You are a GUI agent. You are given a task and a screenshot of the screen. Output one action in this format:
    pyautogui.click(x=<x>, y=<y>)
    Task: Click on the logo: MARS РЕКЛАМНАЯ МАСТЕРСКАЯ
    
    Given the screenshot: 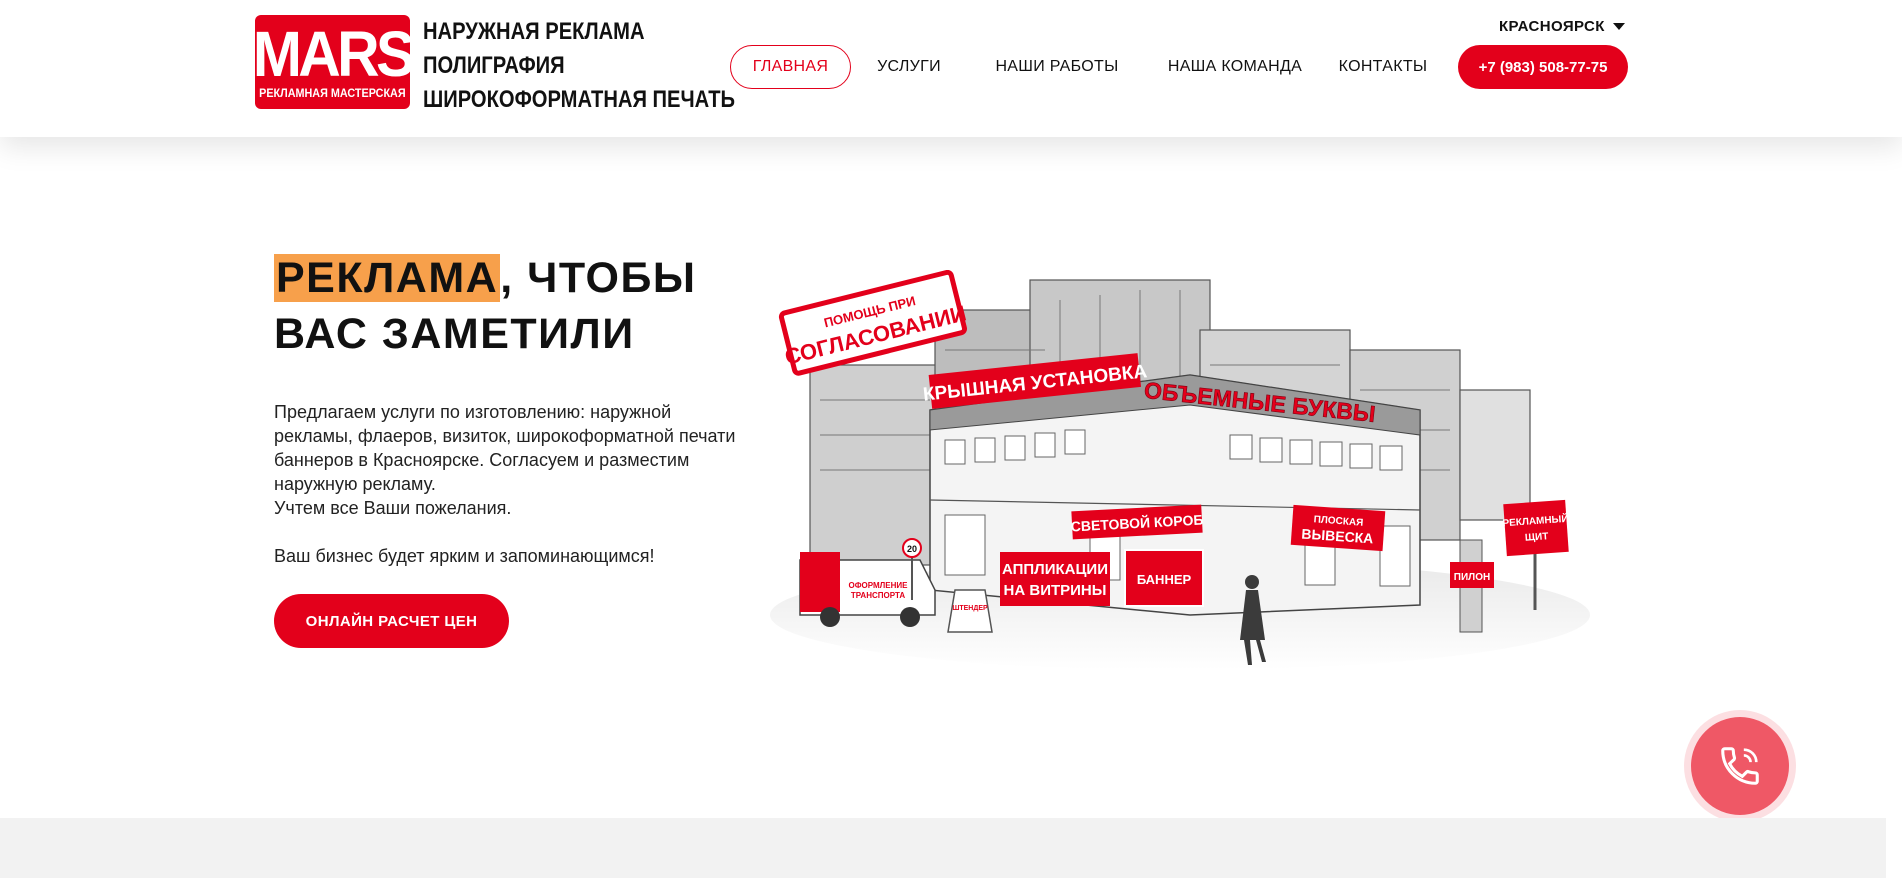 What is the action you would take?
    pyautogui.click(x=334, y=62)
    